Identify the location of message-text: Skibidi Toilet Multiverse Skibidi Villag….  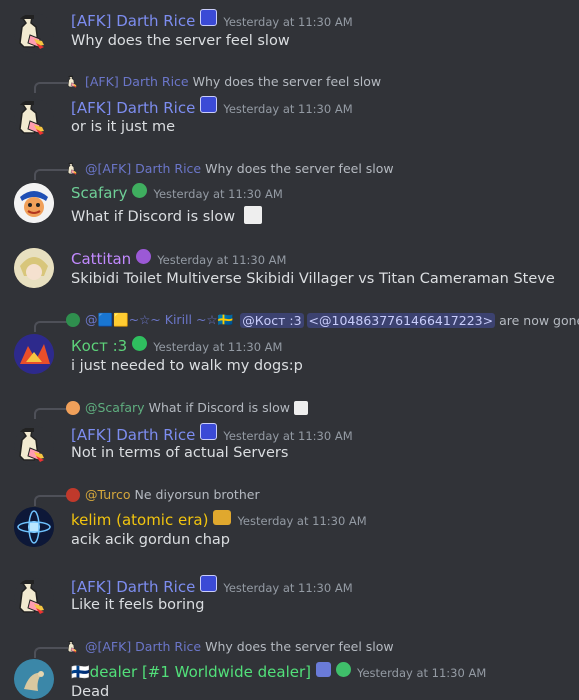
(313, 279).